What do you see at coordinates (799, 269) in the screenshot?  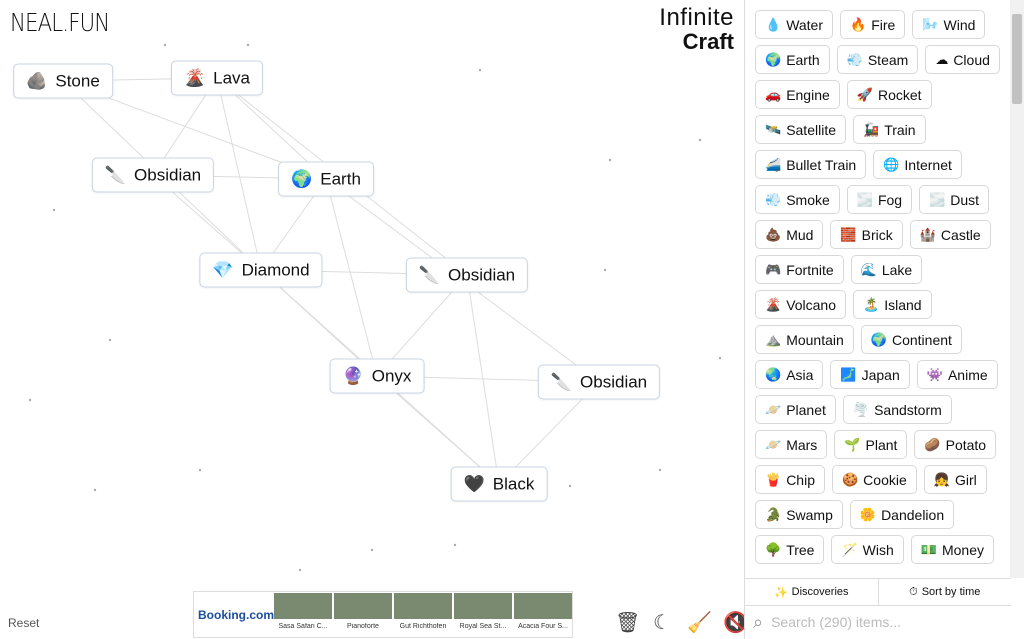 I see `item-fortnite: 🎮 Fortnite` at bounding box center [799, 269].